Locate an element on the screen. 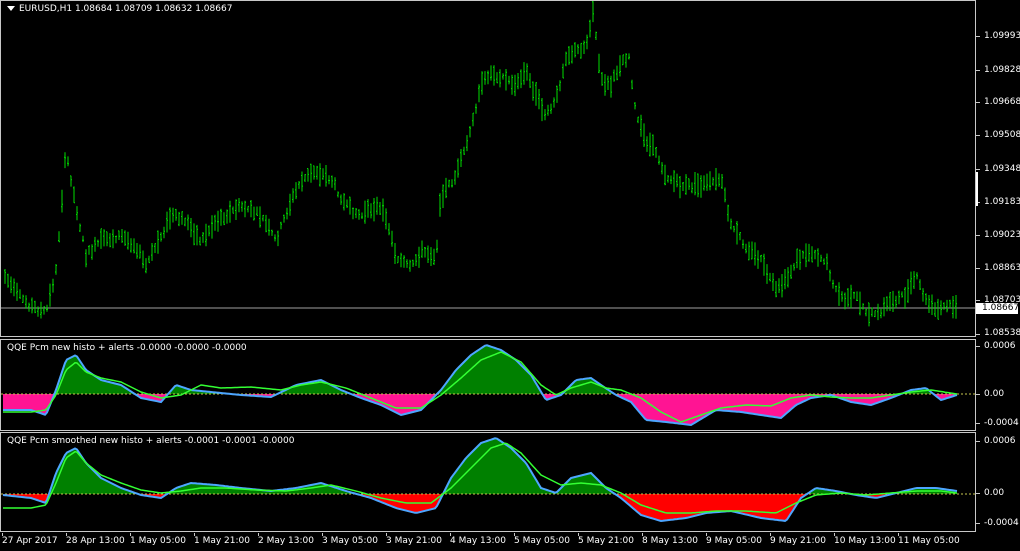 This screenshot has height=551, width=1020. indicator2-scale-label: 0.00 is located at coordinates (994, 493).